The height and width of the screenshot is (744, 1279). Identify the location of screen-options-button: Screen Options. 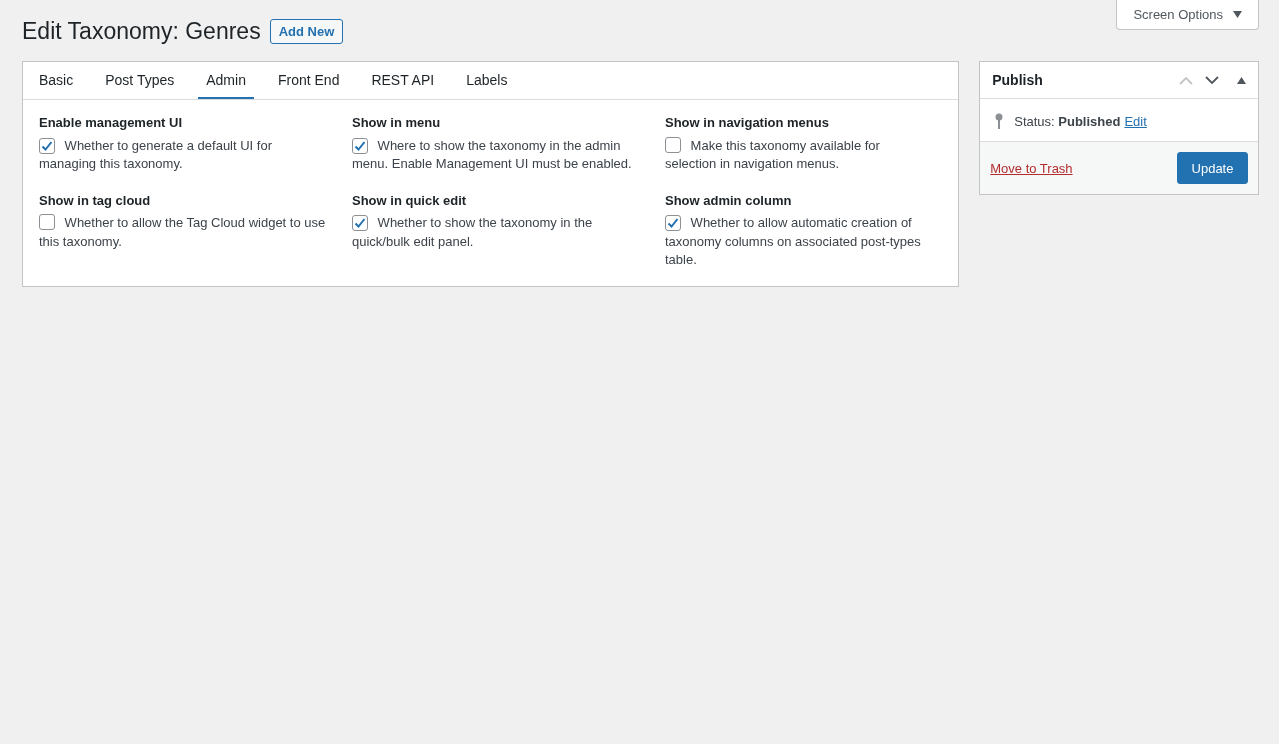
(1187, 15).